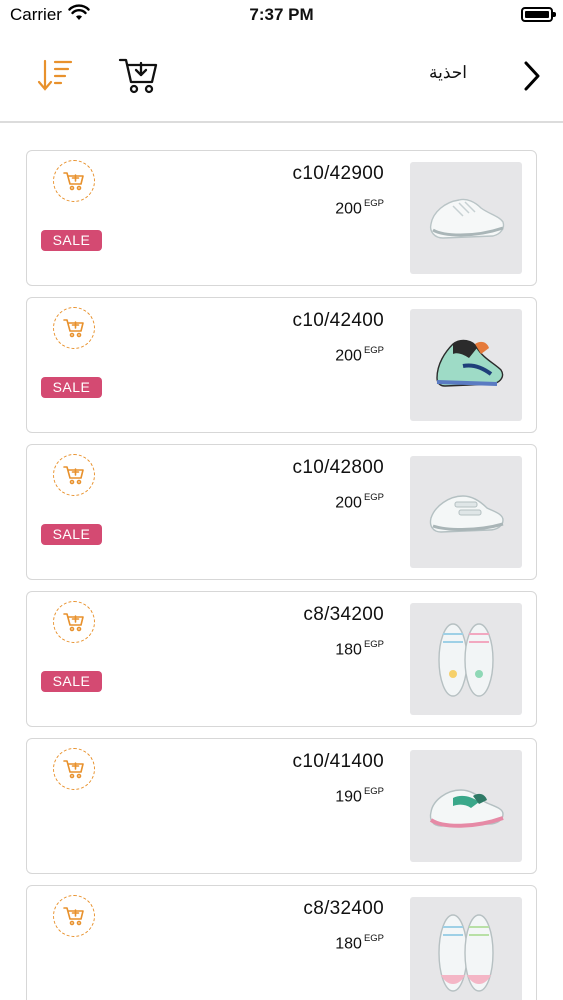 The image size is (563, 1000). I want to click on product-card: c8/32400 180 EGP, so click(281, 942).